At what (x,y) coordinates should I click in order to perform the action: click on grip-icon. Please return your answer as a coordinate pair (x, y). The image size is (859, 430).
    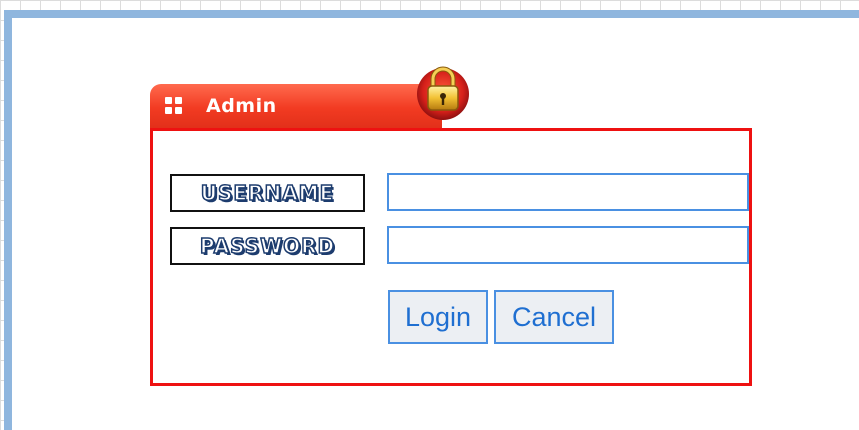
    Looking at the image, I should click on (173, 105).